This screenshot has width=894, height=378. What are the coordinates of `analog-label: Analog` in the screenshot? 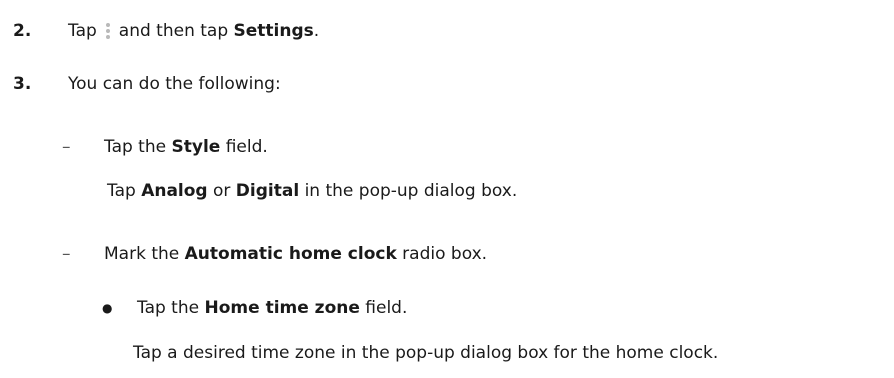 It's located at (174, 191).